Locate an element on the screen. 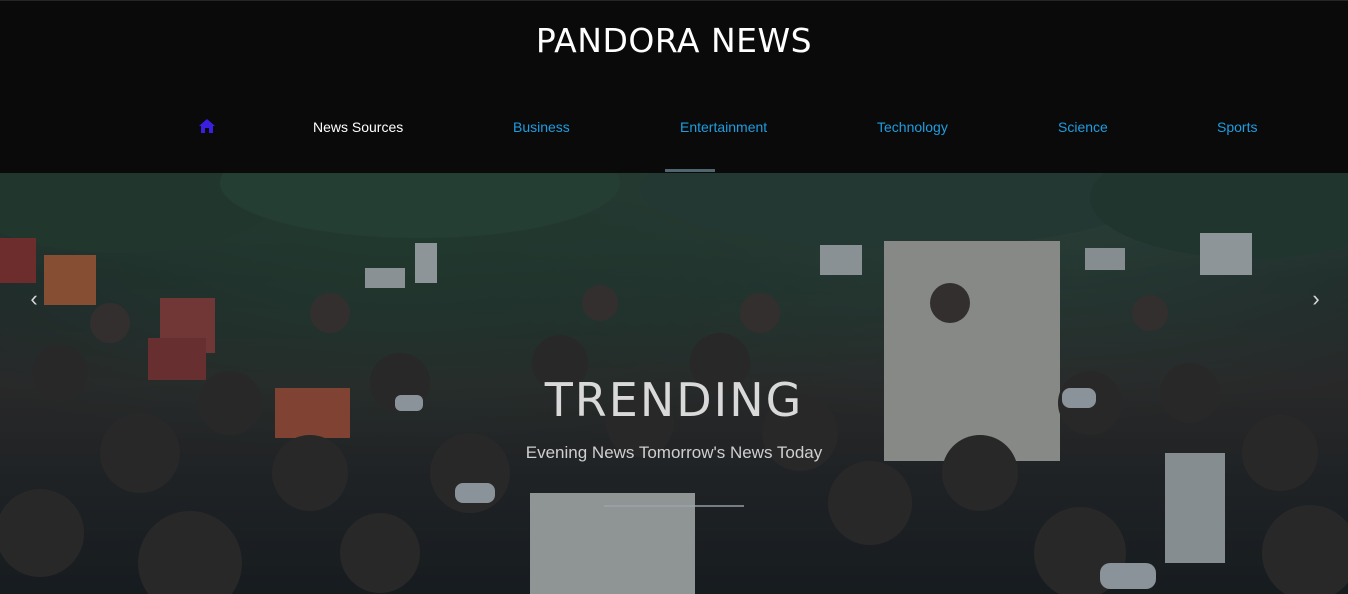 This screenshot has width=1348, height=594. nav-item-business: Business is located at coordinates (541, 127).